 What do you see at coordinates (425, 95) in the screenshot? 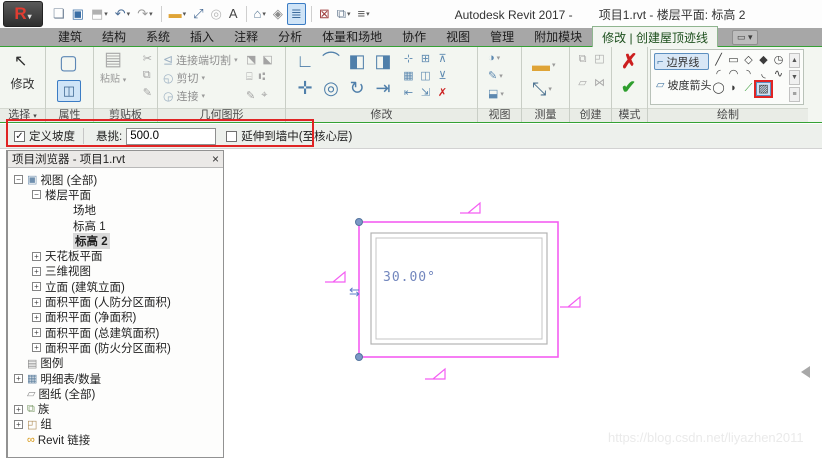
I see `trim-multi-icon: ⇲` at bounding box center [425, 95].